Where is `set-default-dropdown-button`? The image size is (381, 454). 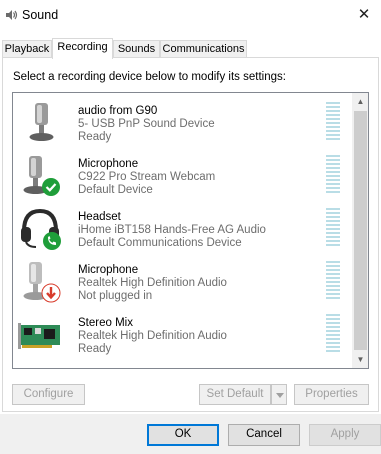
set-default-dropdown-button is located at coordinates (279, 394).